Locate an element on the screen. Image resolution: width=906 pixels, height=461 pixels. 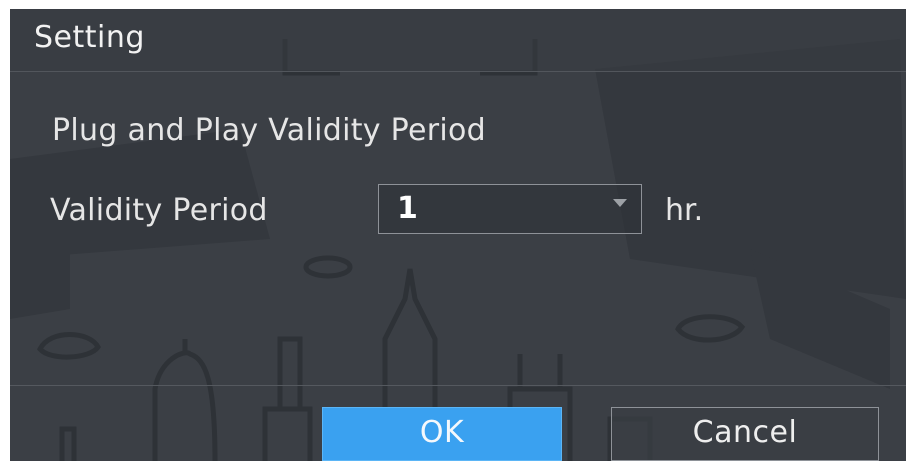
dialog-titlebar: Setting is located at coordinates (458, 40).